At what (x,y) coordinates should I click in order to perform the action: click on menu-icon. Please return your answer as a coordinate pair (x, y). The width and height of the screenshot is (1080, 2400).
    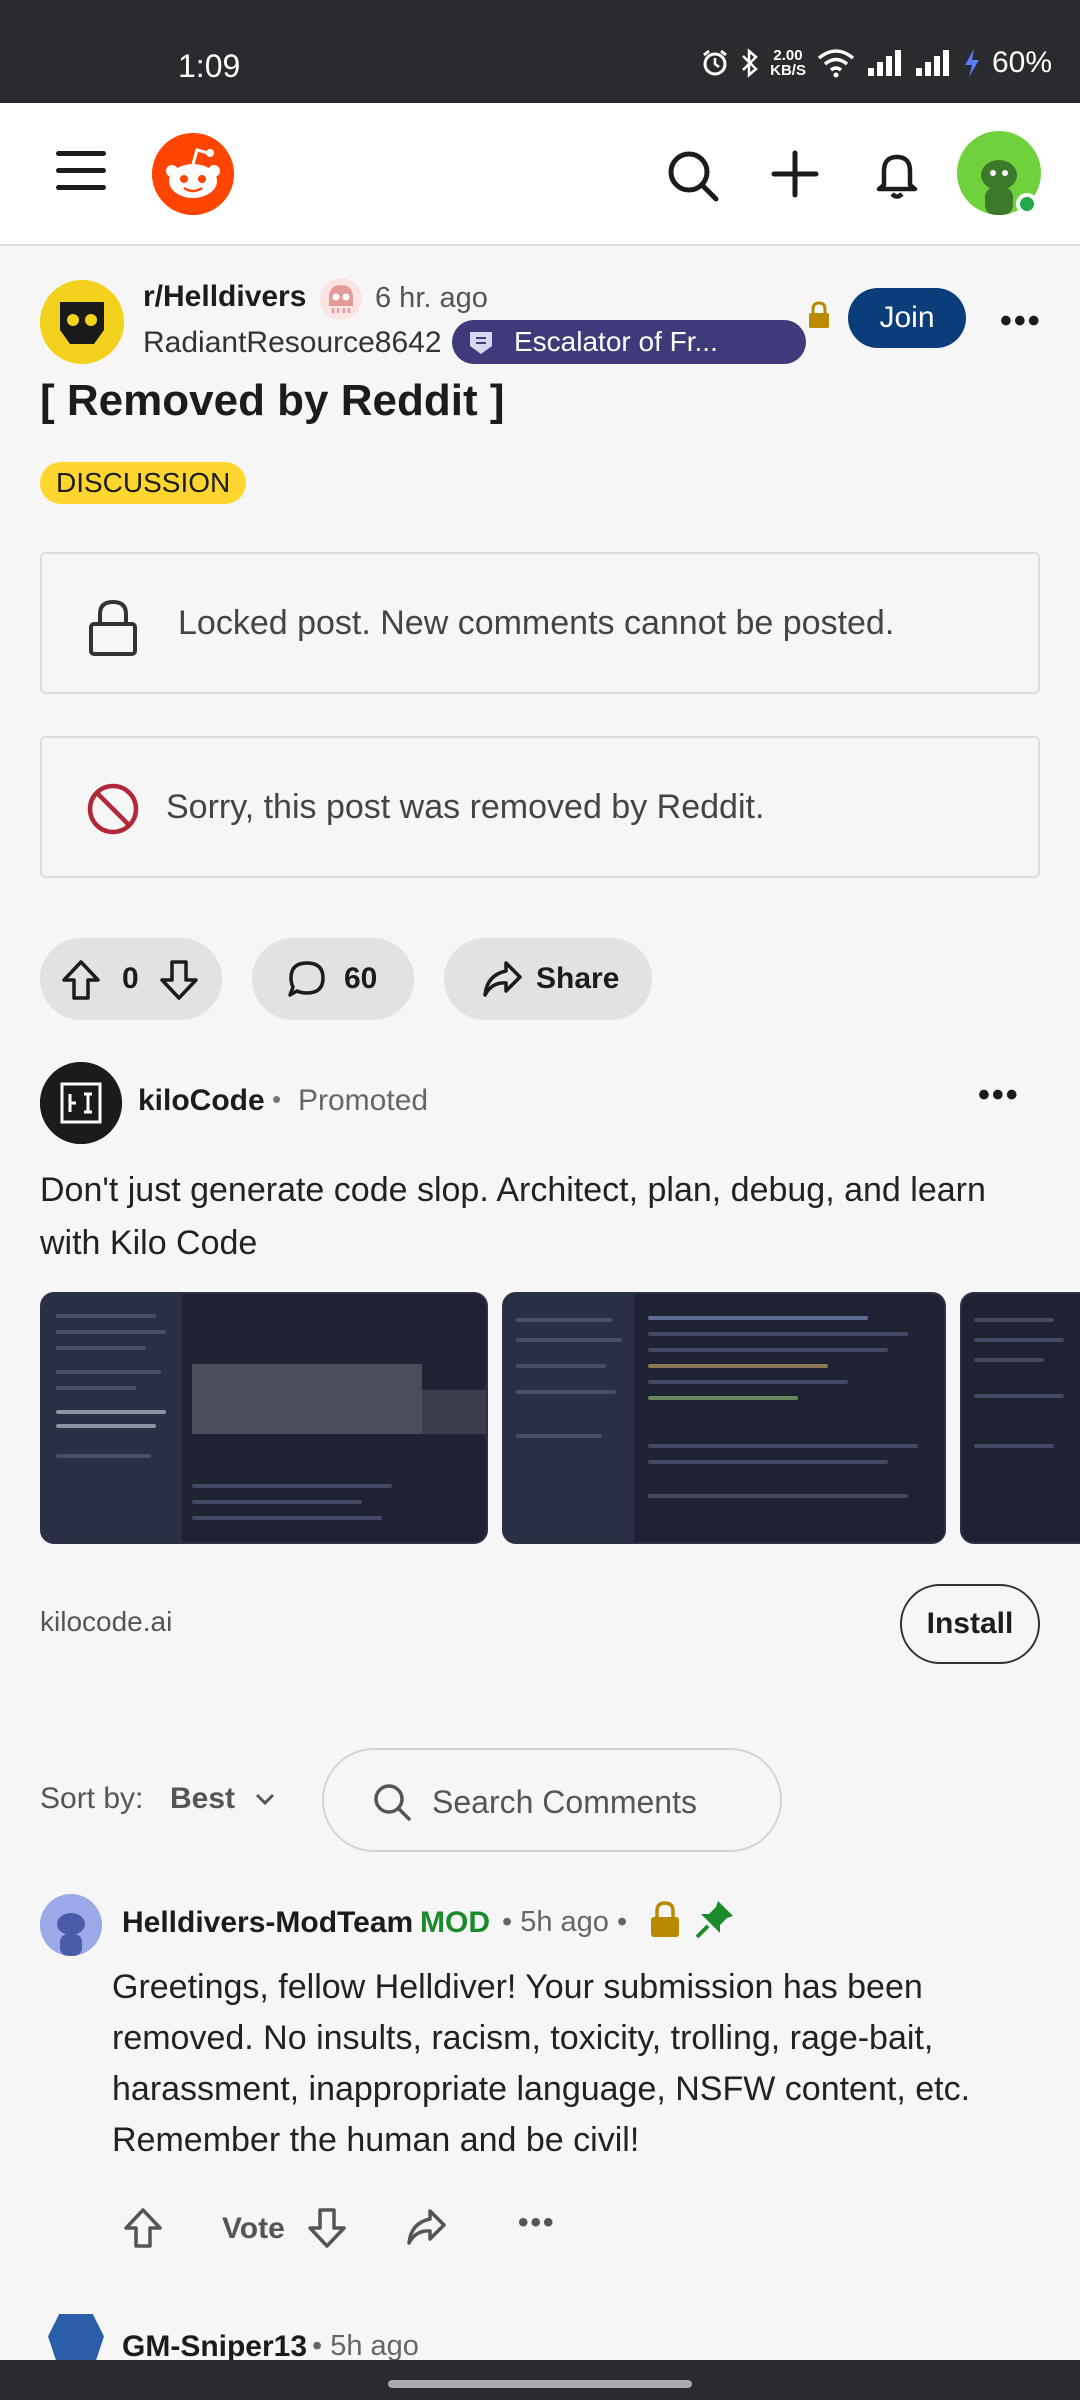
    Looking at the image, I should click on (81, 171).